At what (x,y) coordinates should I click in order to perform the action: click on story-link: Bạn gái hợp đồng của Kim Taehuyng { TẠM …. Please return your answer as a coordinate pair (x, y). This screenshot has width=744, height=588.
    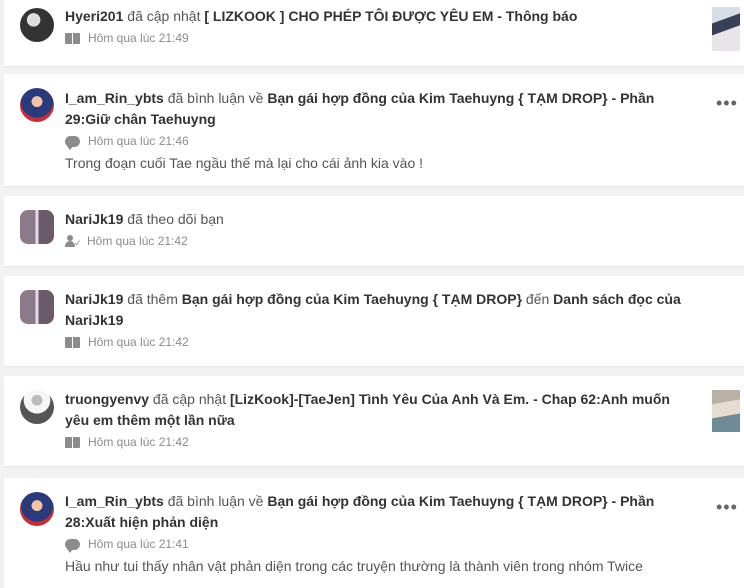
    Looking at the image, I should click on (352, 299).